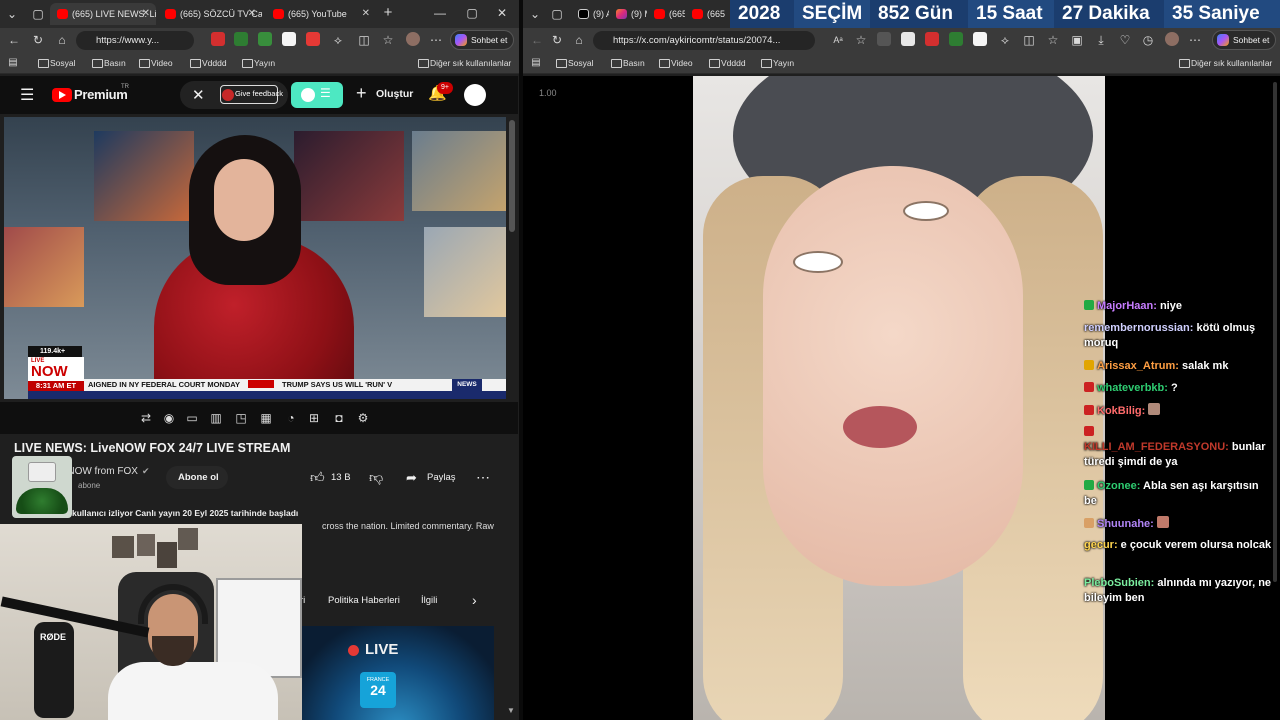  I want to click on back-icon: ←, so click(14, 40).